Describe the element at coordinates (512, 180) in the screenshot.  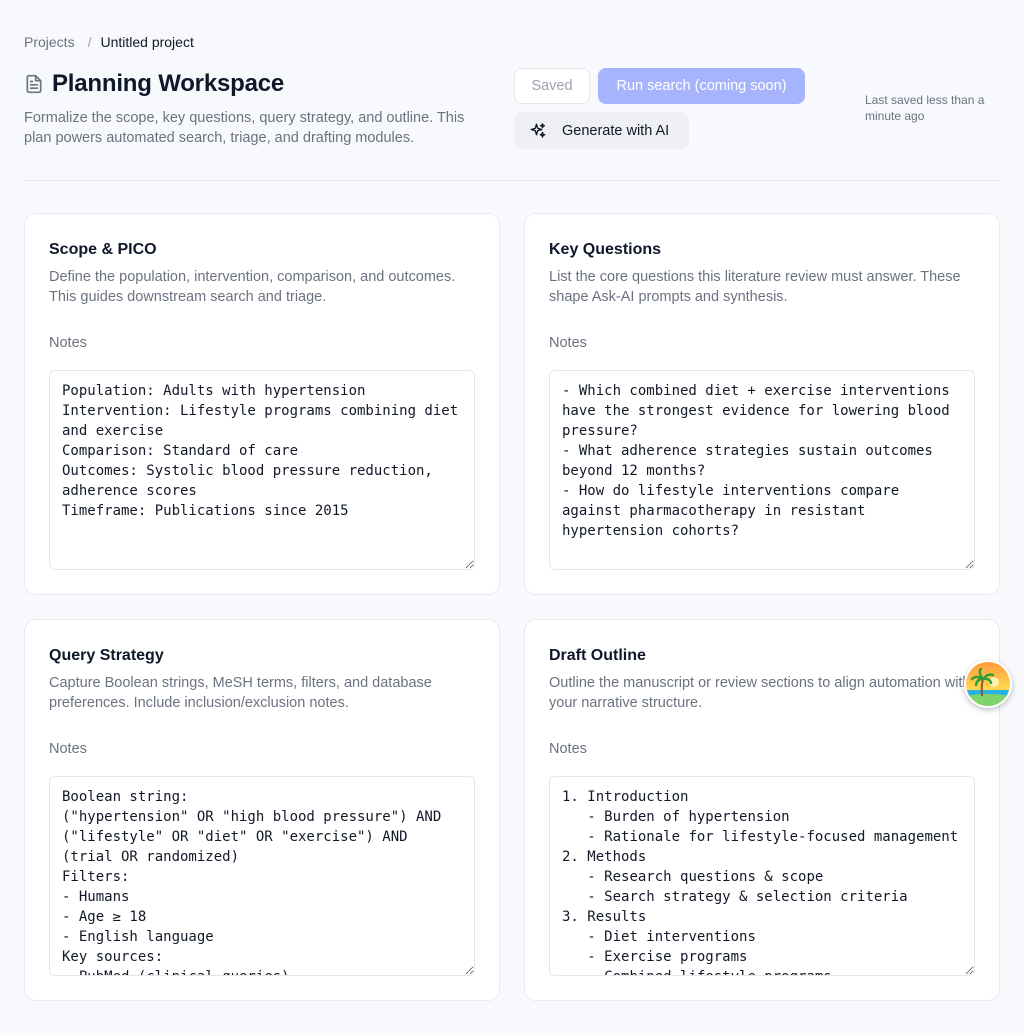
I see `header-divider` at that location.